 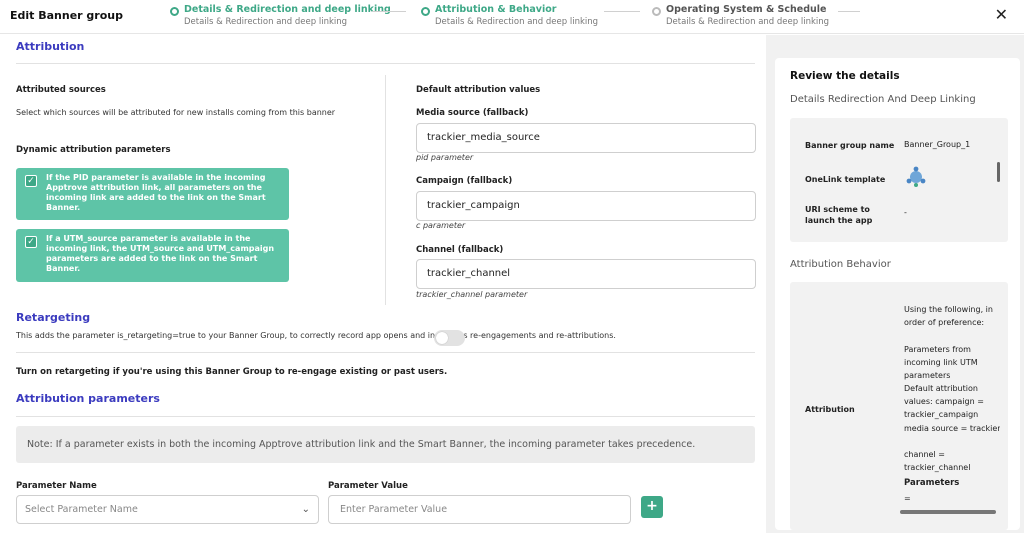 What do you see at coordinates (845, 179) in the screenshot?
I see `summary-key: OneLink template` at bounding box center [845, 179].